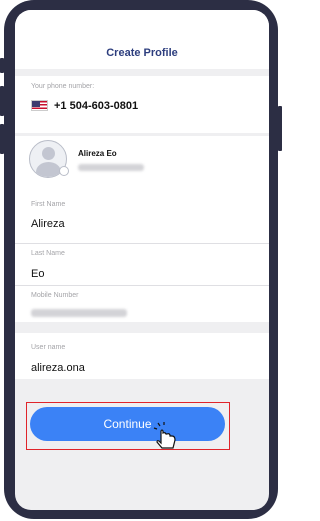 The height and width of the screenshot is (521, 320). I want to click on hand-pointer-icon, so click(164, 435).